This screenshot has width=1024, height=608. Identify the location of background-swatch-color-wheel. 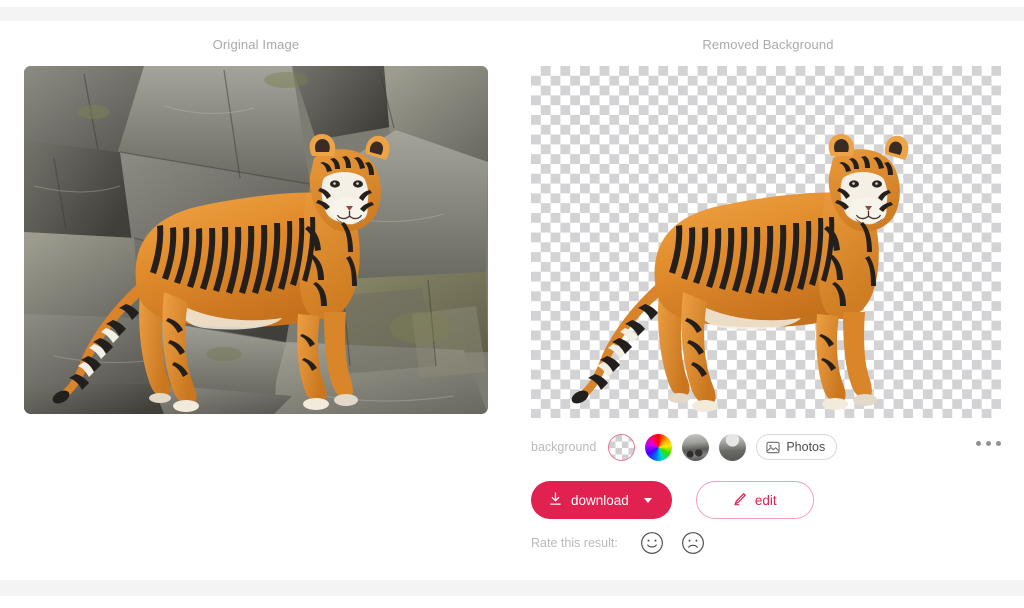
(659, 447).